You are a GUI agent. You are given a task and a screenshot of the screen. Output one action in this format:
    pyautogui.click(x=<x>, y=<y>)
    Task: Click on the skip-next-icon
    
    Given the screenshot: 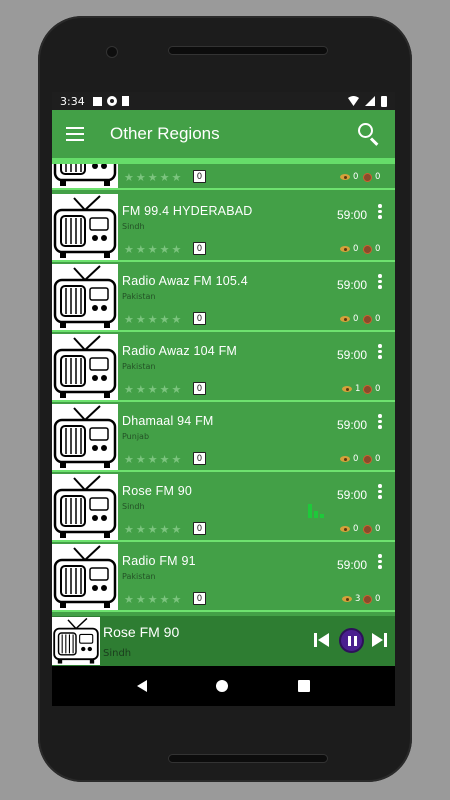 What is the action you would take?
    pyautogui.click(x=380, y=640)
    